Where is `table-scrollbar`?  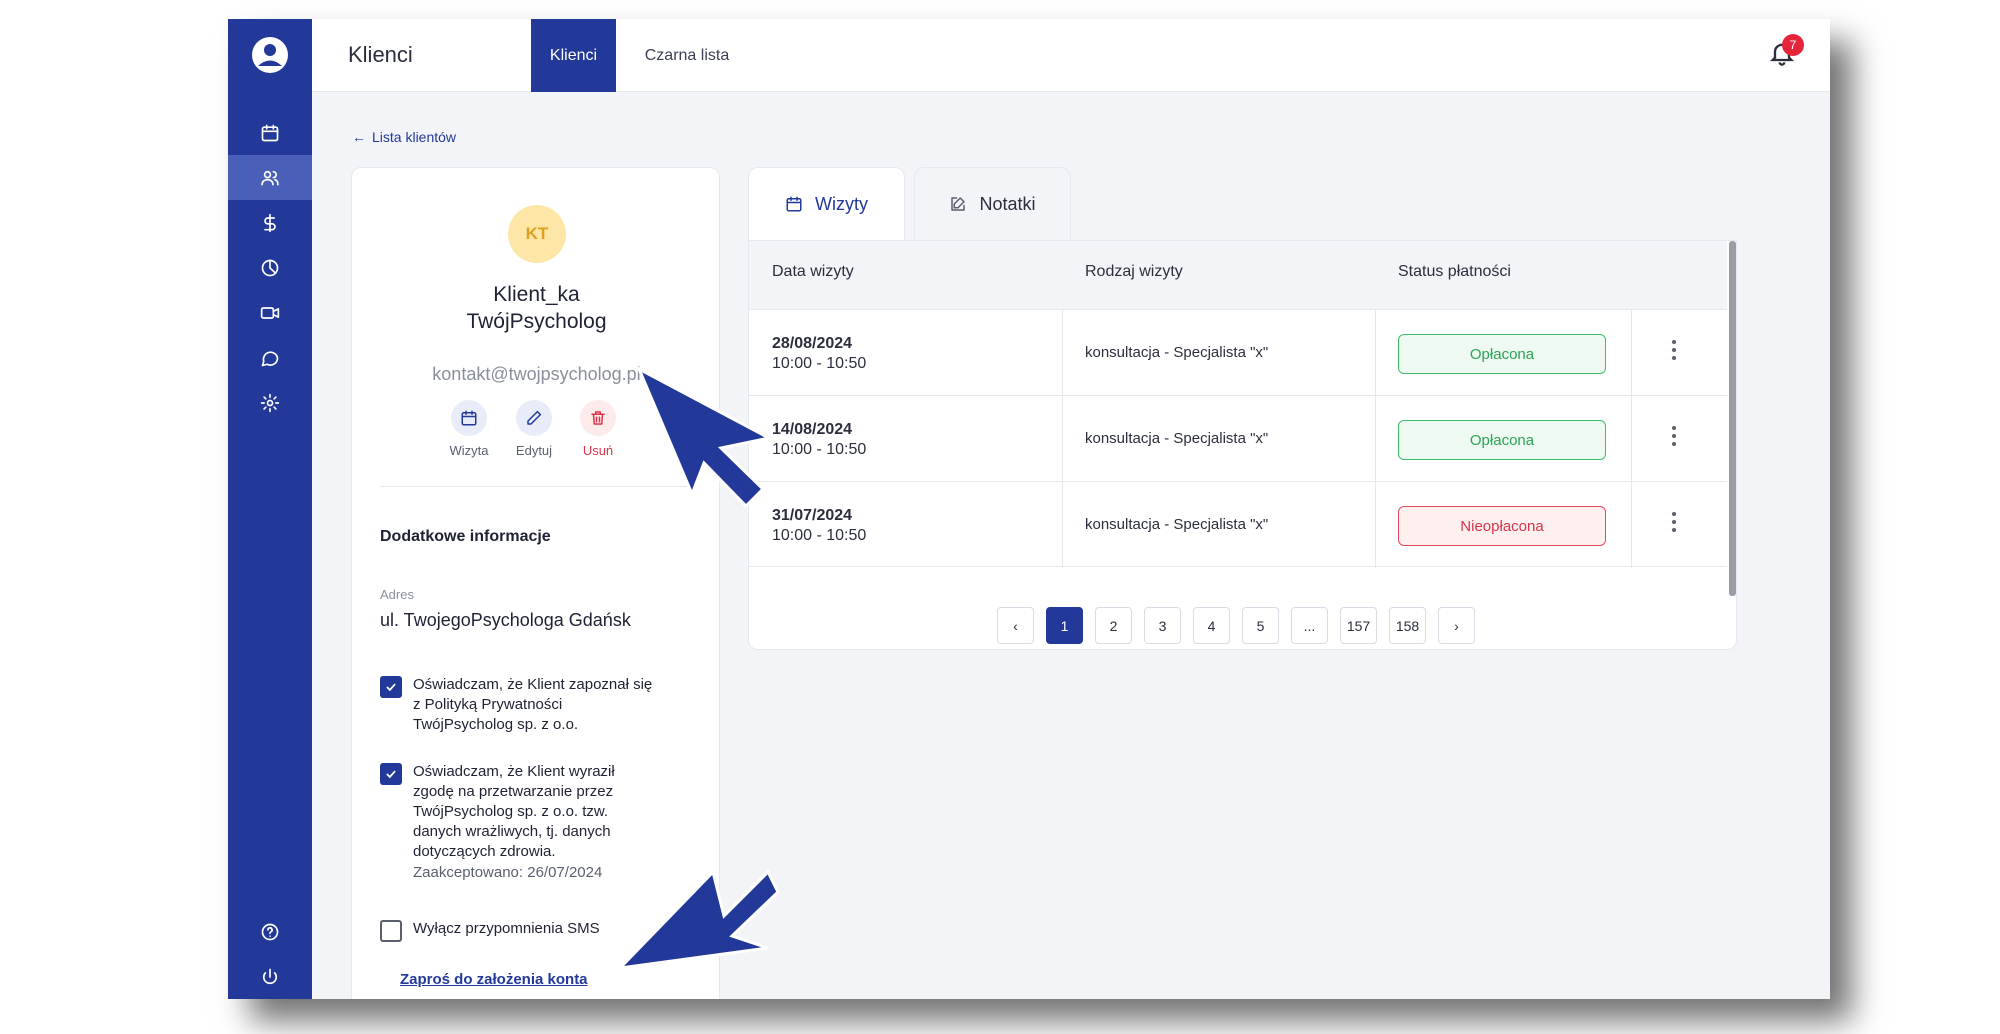 table-scrollbar is located at coordinates (1732, 418).